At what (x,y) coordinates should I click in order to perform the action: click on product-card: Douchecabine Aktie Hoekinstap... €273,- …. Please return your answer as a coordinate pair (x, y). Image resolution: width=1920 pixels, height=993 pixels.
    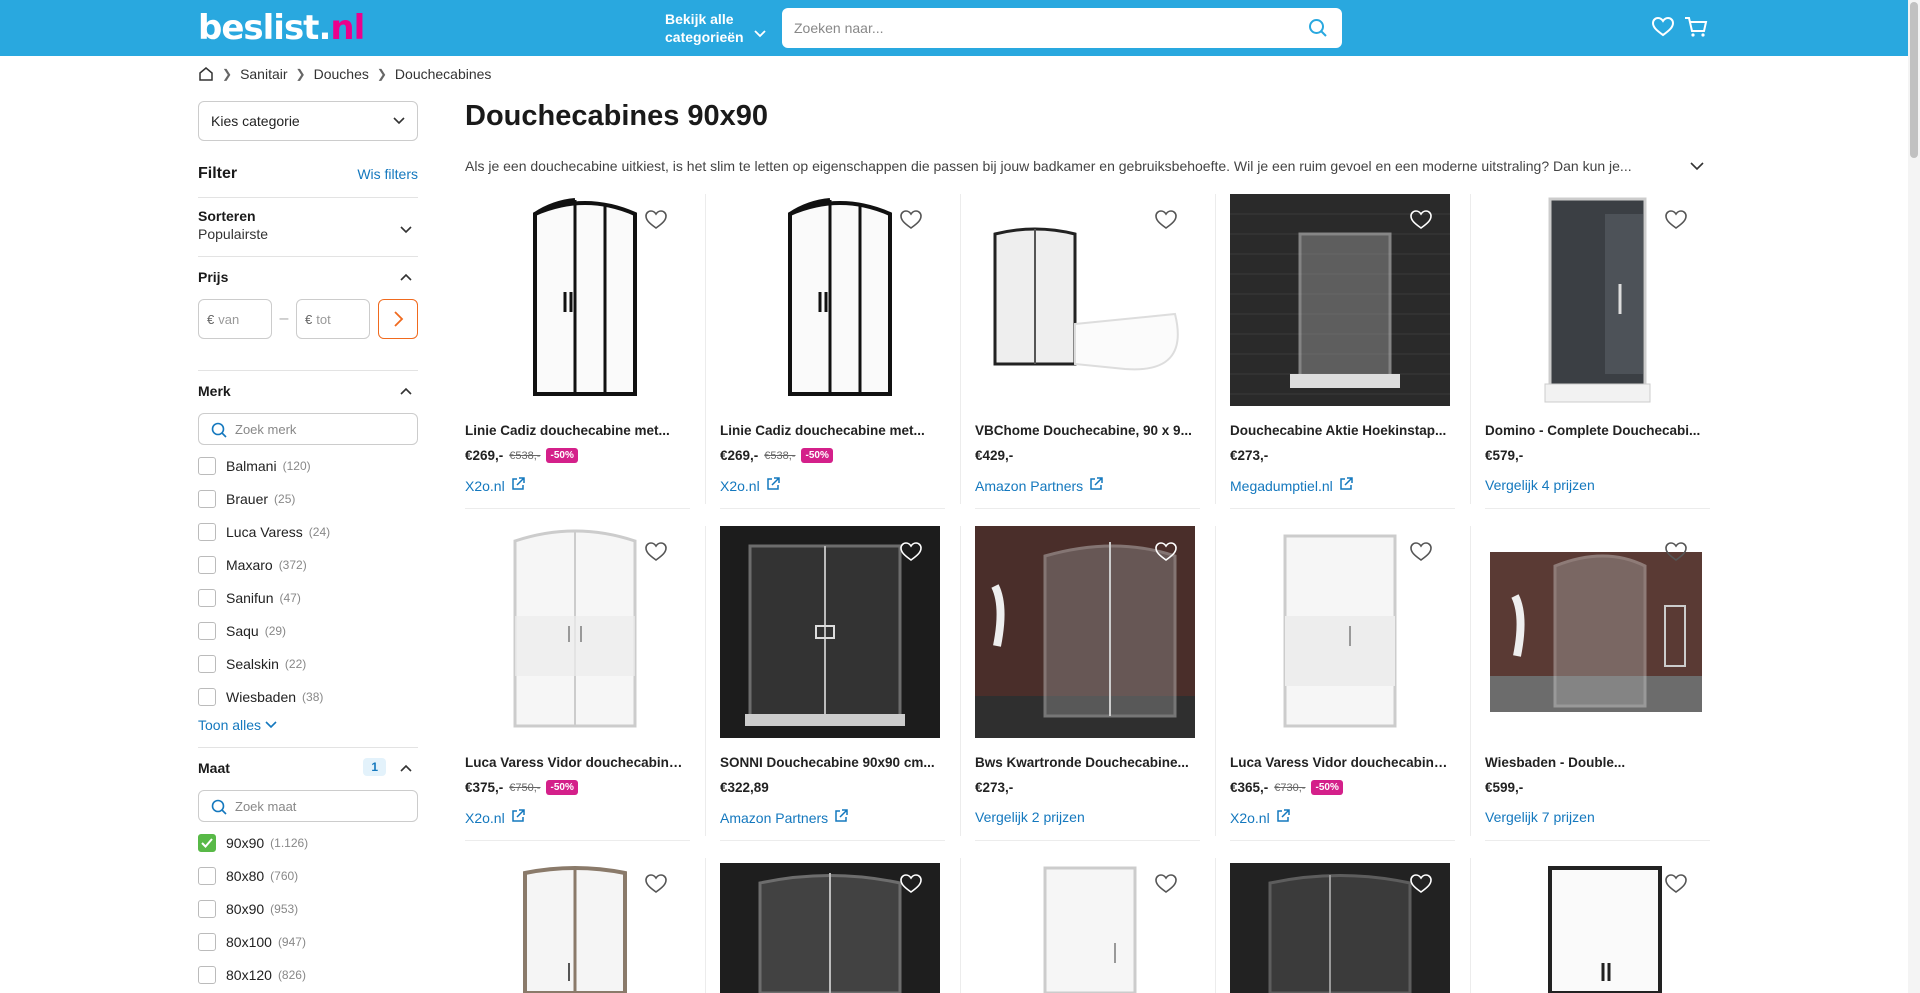
    Looking at the image, I should click on (1340, 352).